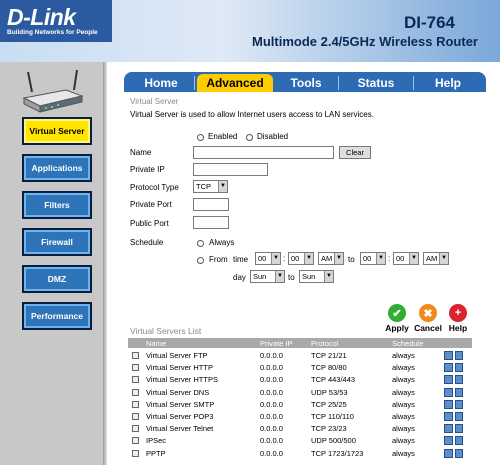 This screenshot has height=465, width=500. Describe the element at coordinates (329, 355) in the screenshot. I see `row-protocol: TCP 21/21` at that location.